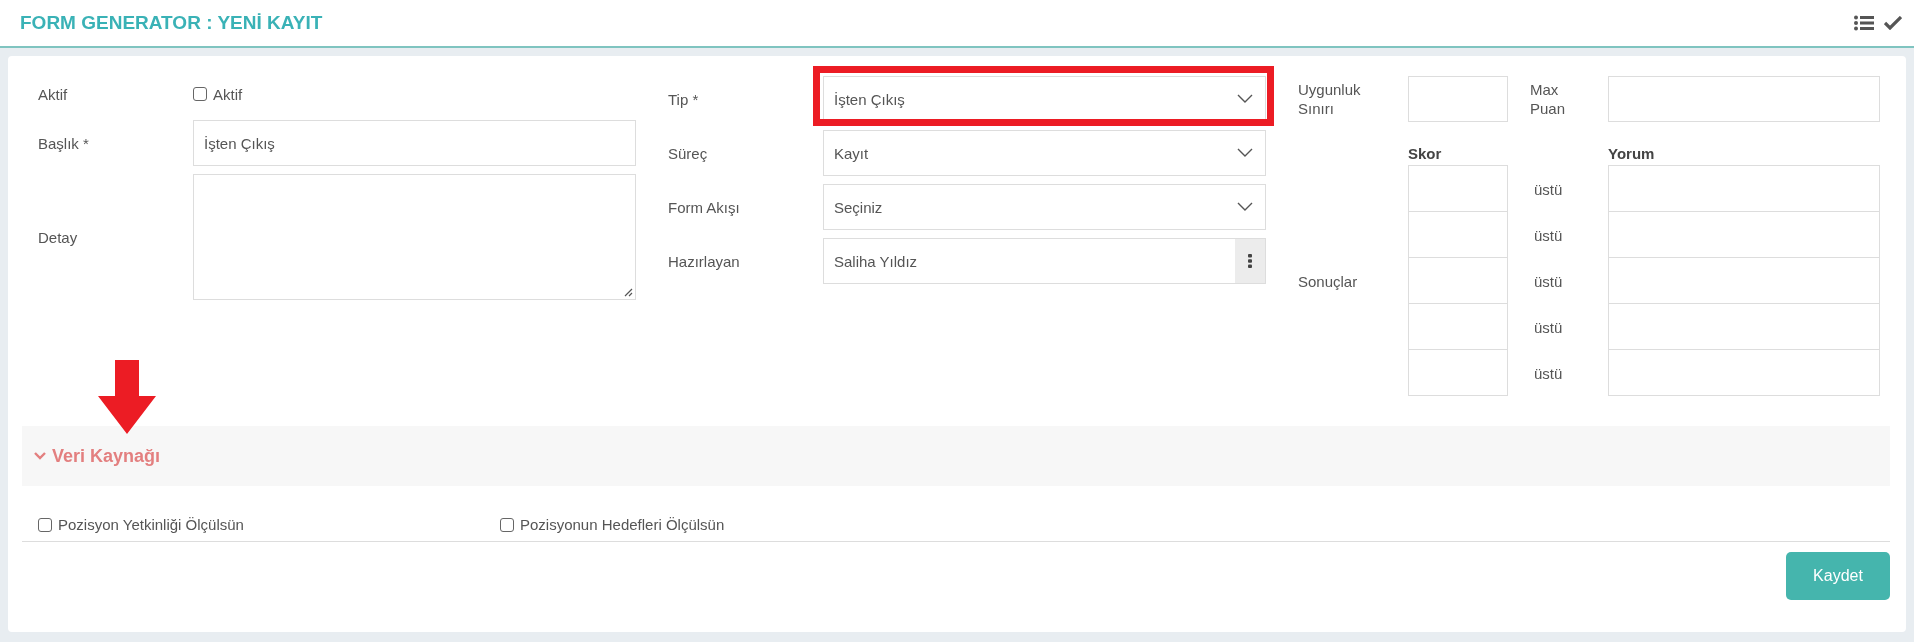 Image resolution: width=1914 pixels, height=642 pixels. Describe the element at coordinates (414, 237) in the screenshot. I see `textarea-field` at that location.